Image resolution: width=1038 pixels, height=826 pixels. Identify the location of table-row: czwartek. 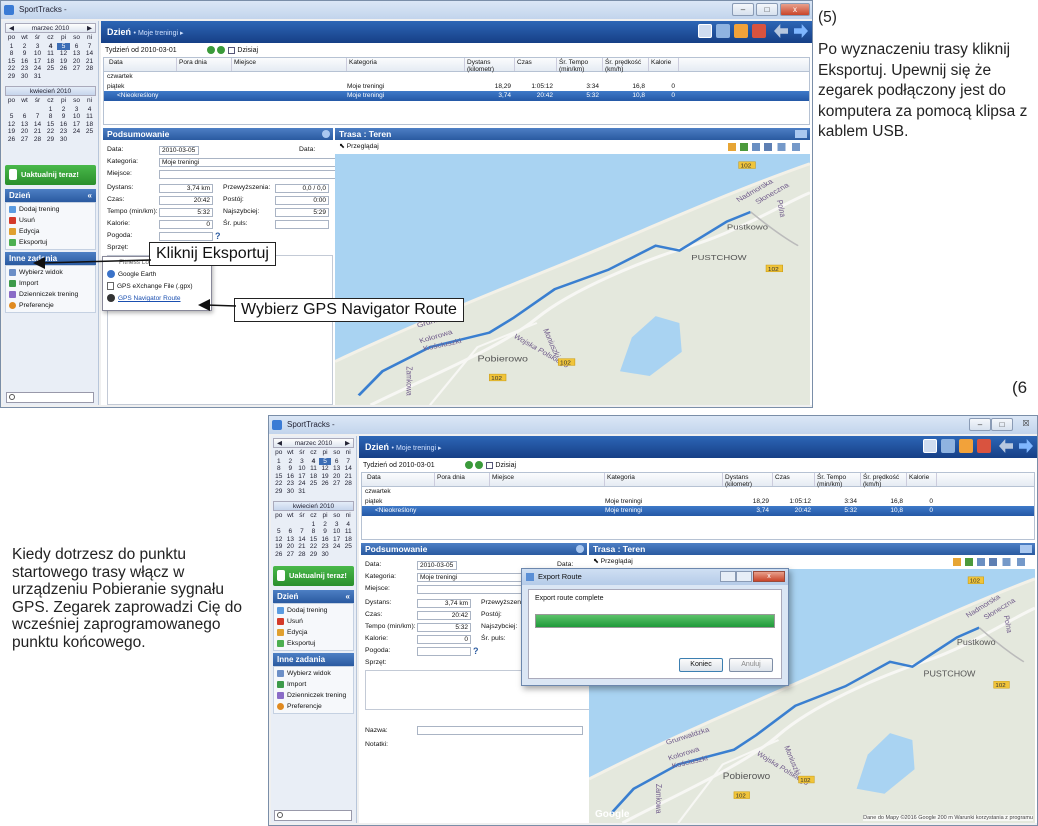
(456, 77).